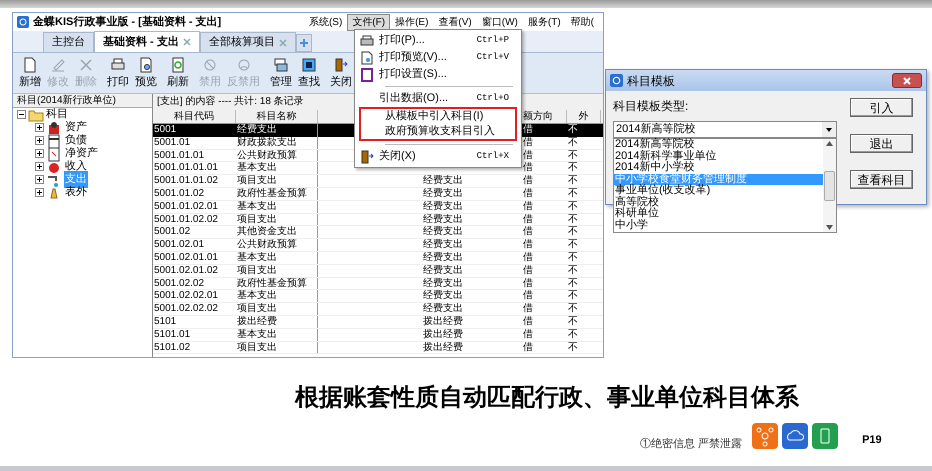 Image resolution: width=932 pixels, height=471 pixels. I want to click on table-cell: 5001.02.02.01, so click(186, 296).